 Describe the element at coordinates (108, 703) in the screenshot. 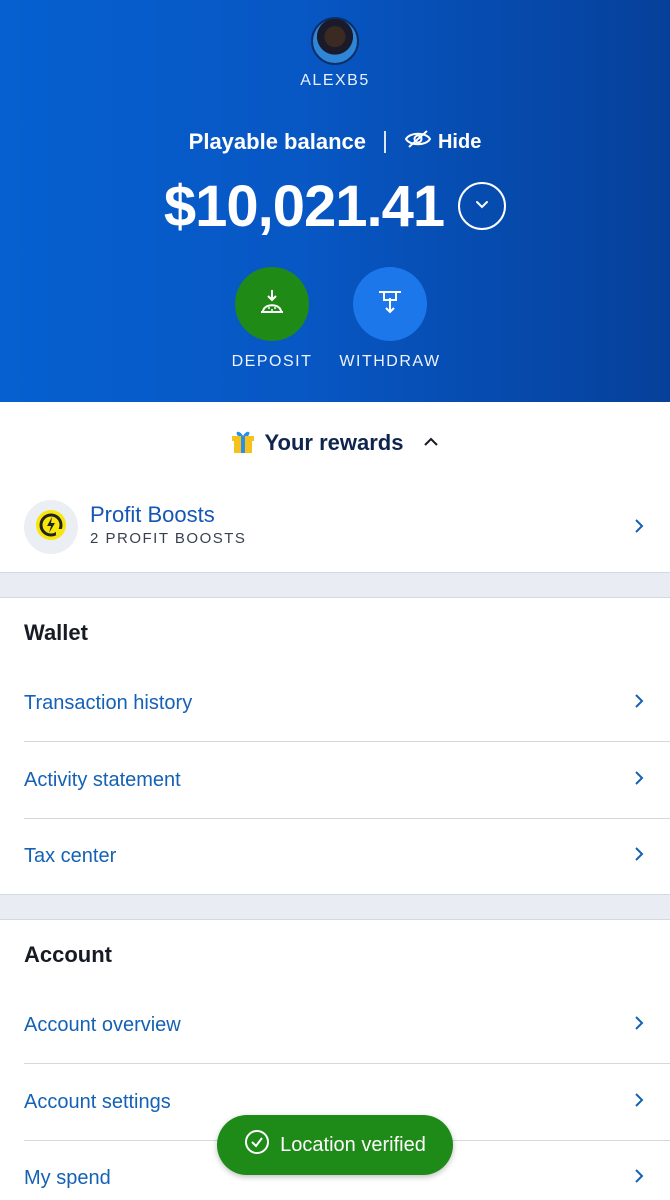

I see `menu-item-label: Transaction history` at that location.